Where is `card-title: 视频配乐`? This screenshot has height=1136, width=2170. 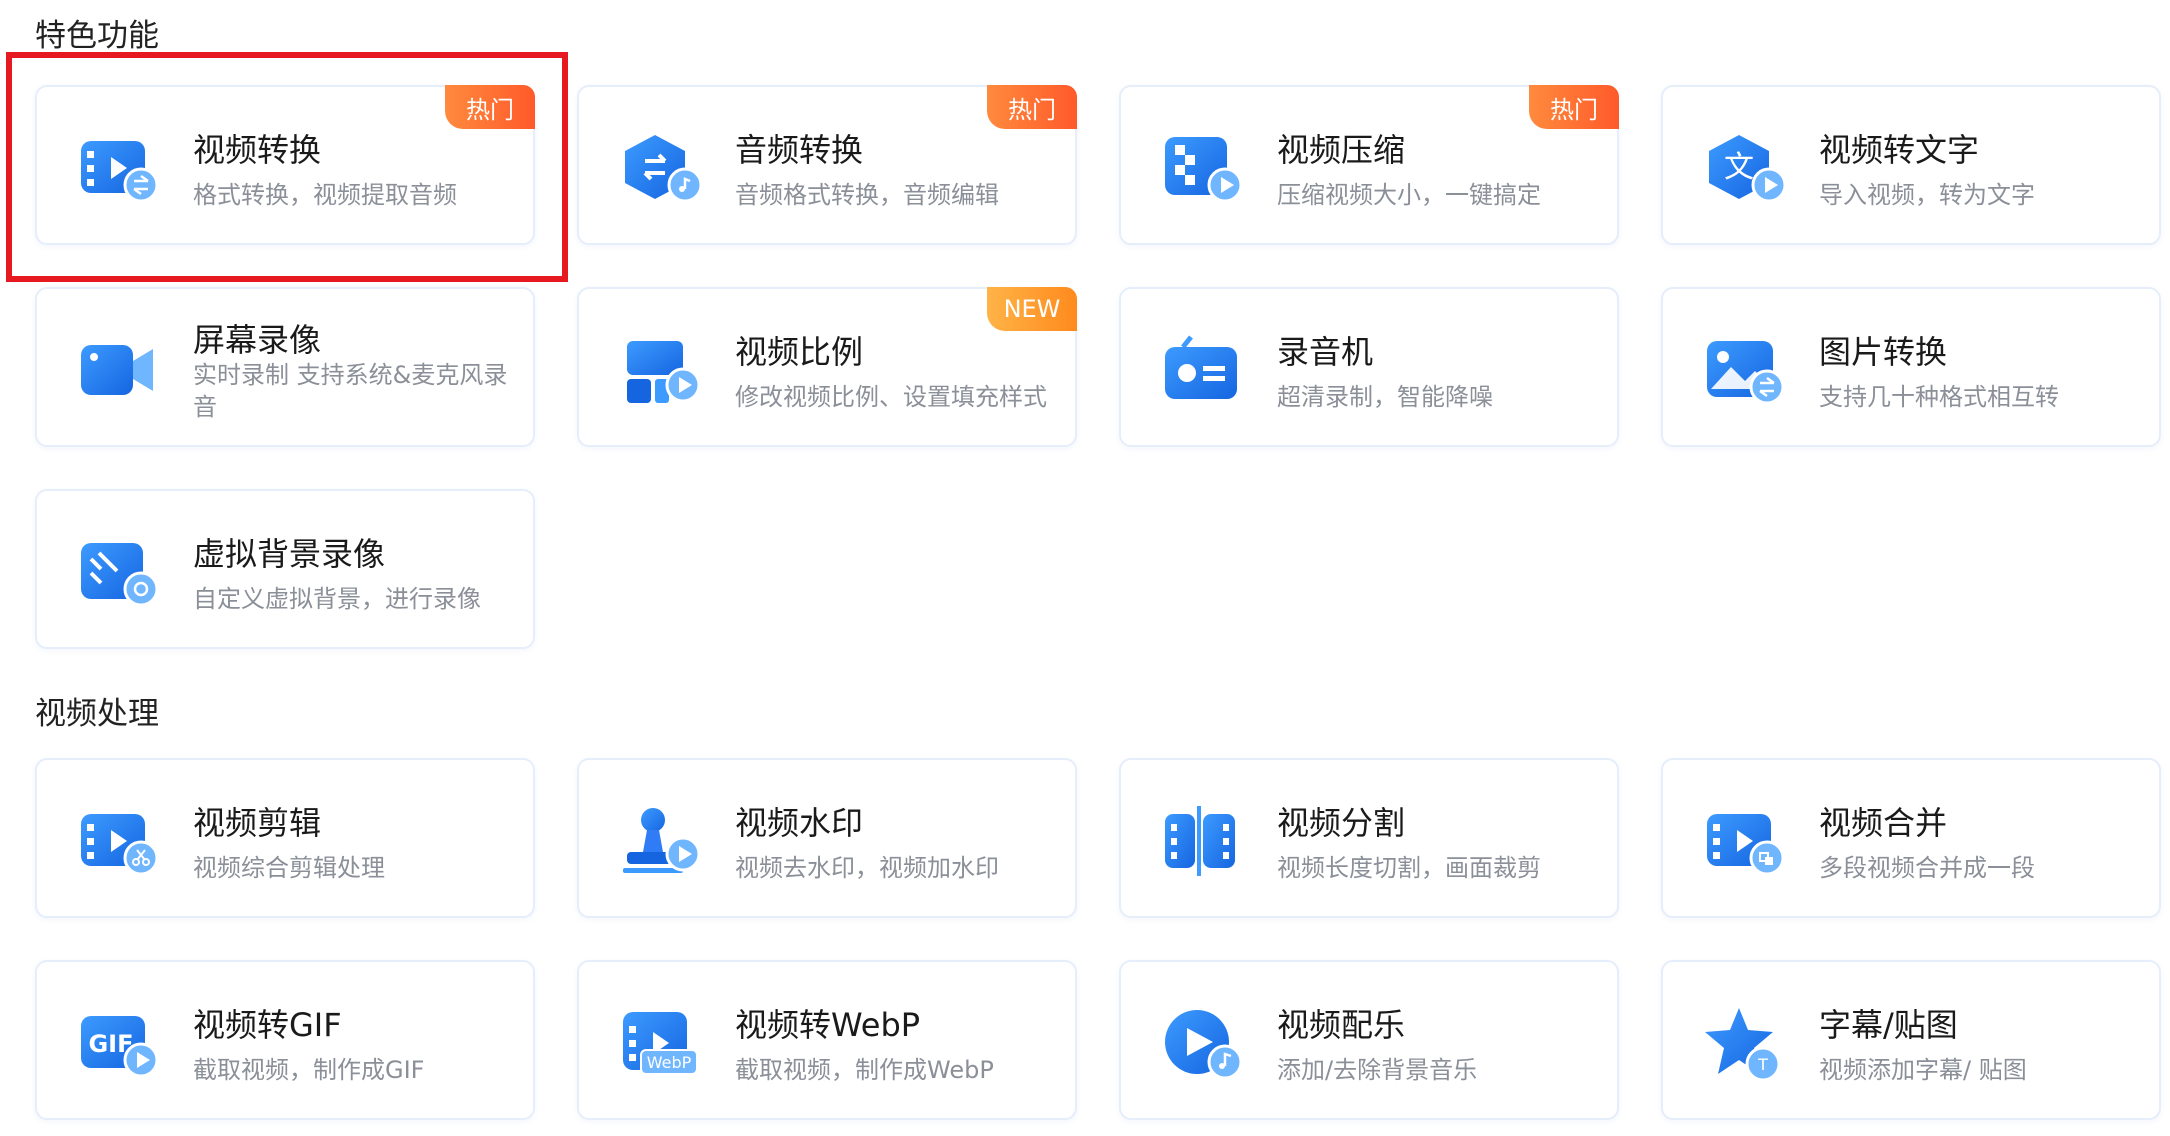
card-title: 视频配乐 is located at coordinates (1341, 1025).